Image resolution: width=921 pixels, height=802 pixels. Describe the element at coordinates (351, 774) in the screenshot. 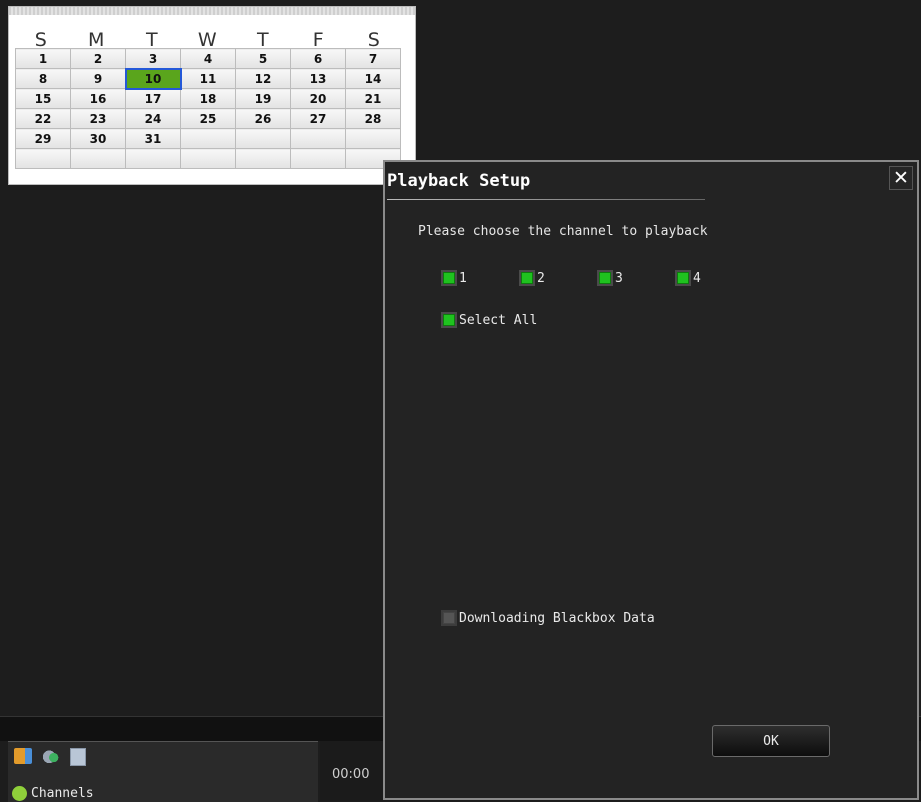

I see `timeline-time: 00:00` at that location.